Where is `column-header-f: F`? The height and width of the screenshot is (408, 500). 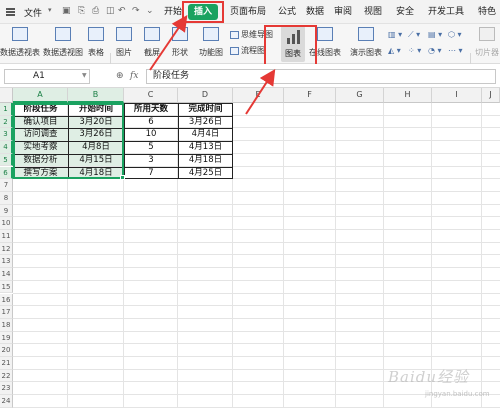 column-header-f: F is located at coordinates (310, 95).